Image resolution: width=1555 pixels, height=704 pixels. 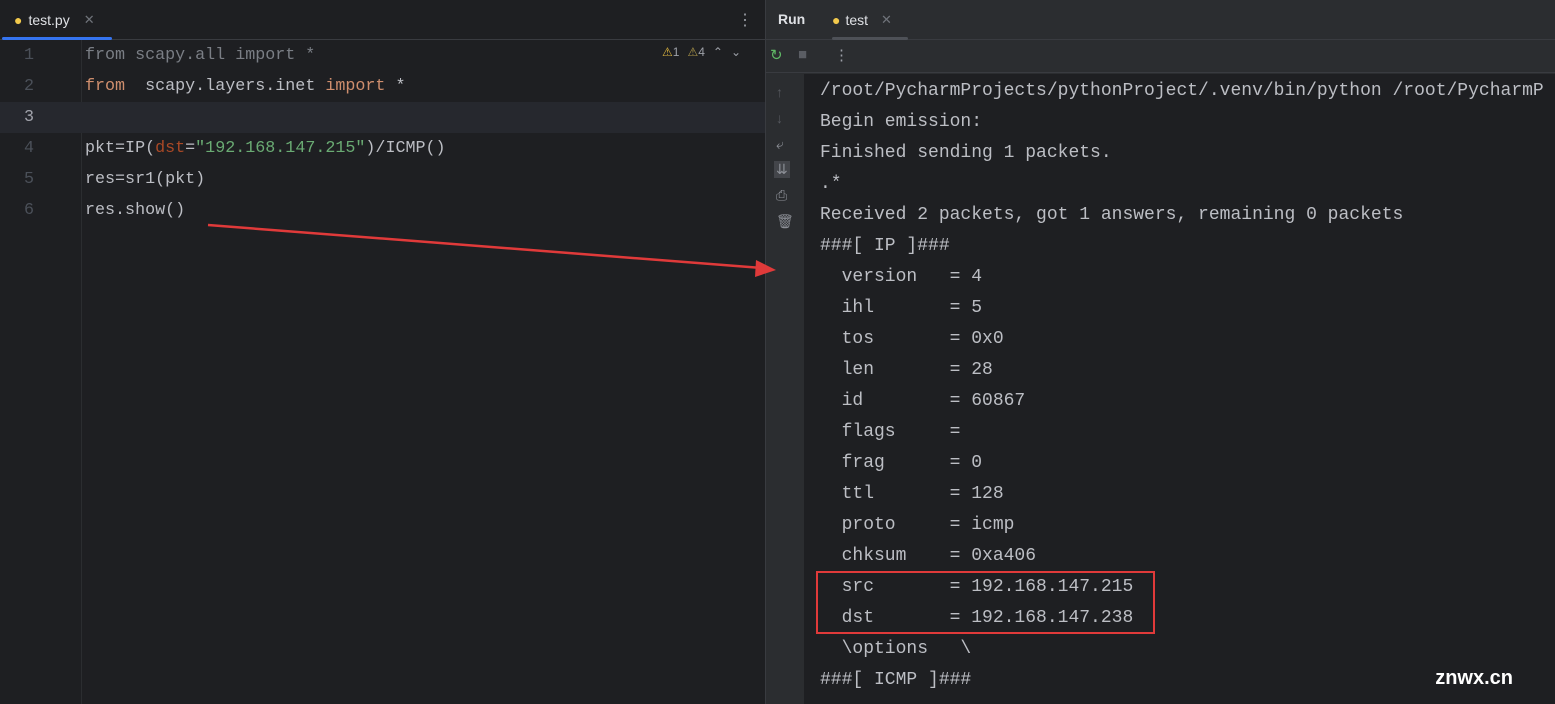 What do you see at coordinates (1474, 678) in the screenshot?
I see `watermark: znwx.cn` at bounding box center [1474, 678].